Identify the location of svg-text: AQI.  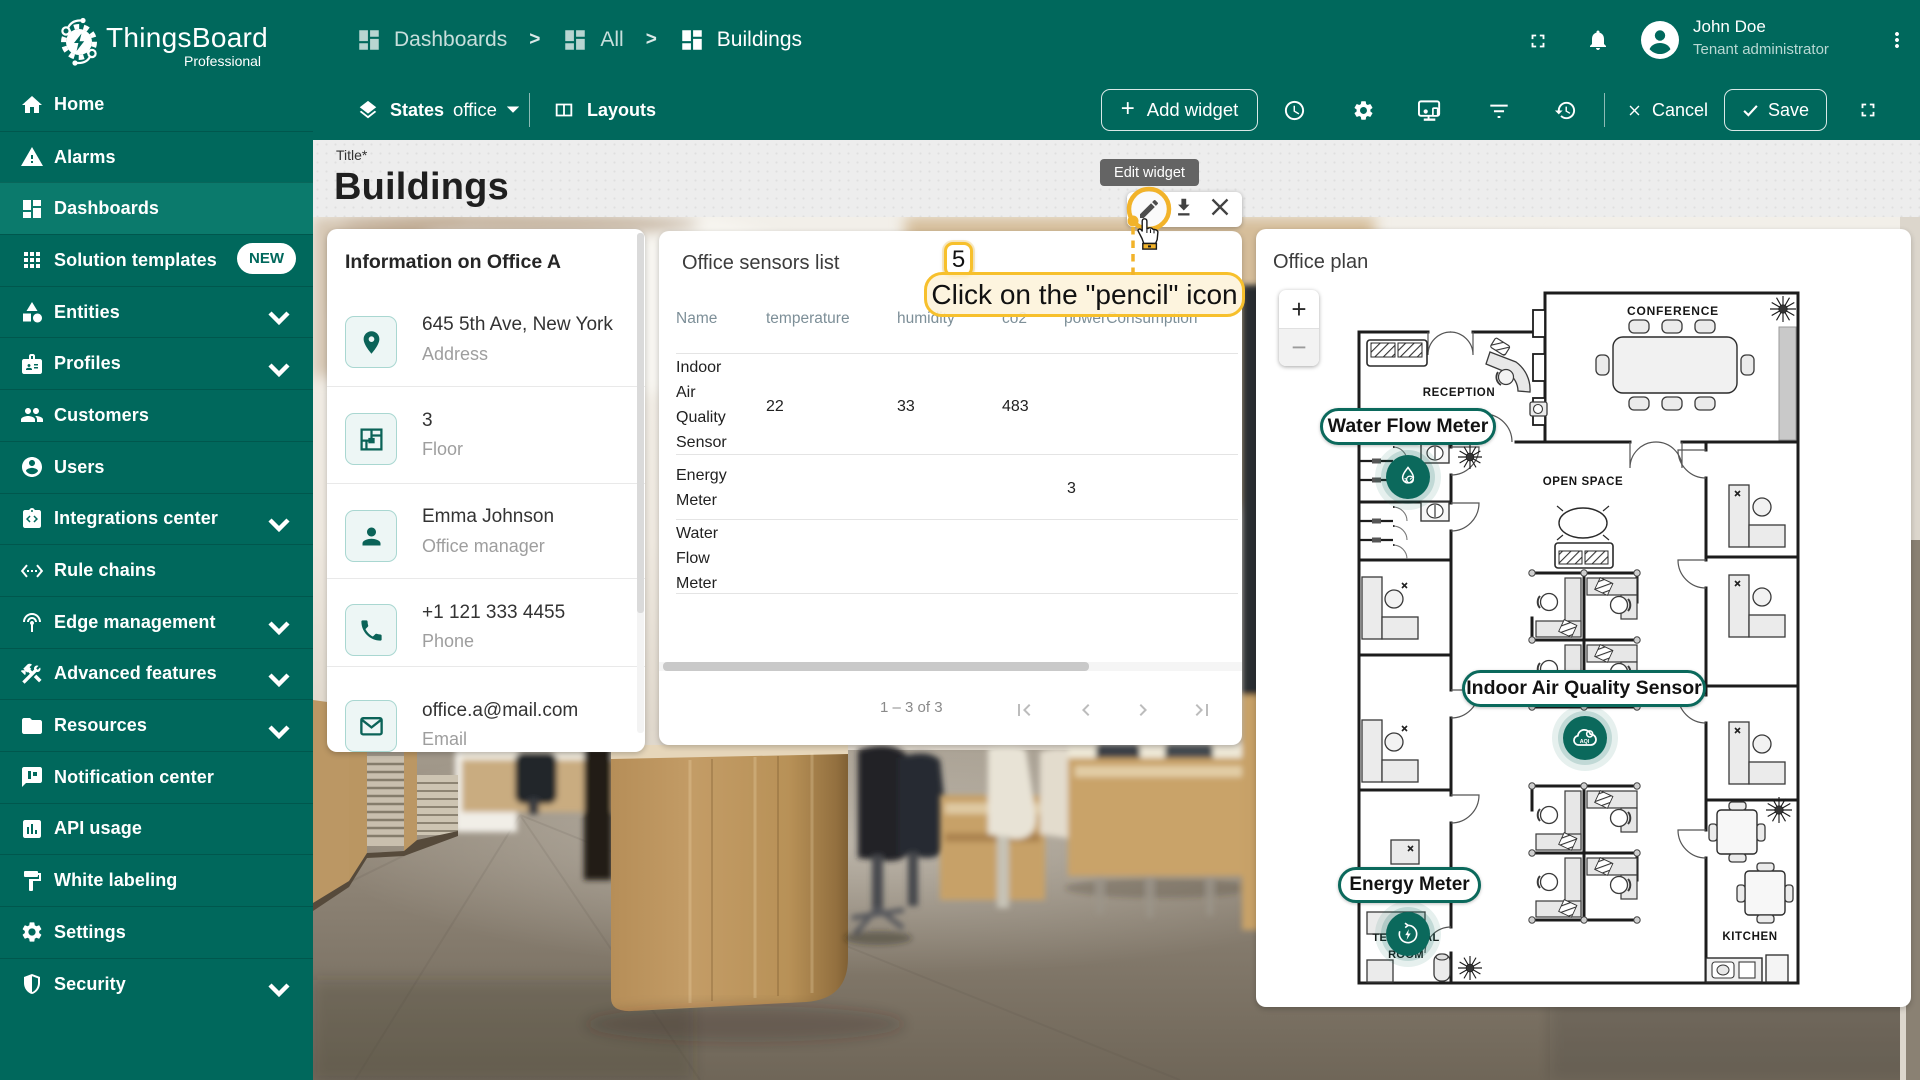
(1585, 742).